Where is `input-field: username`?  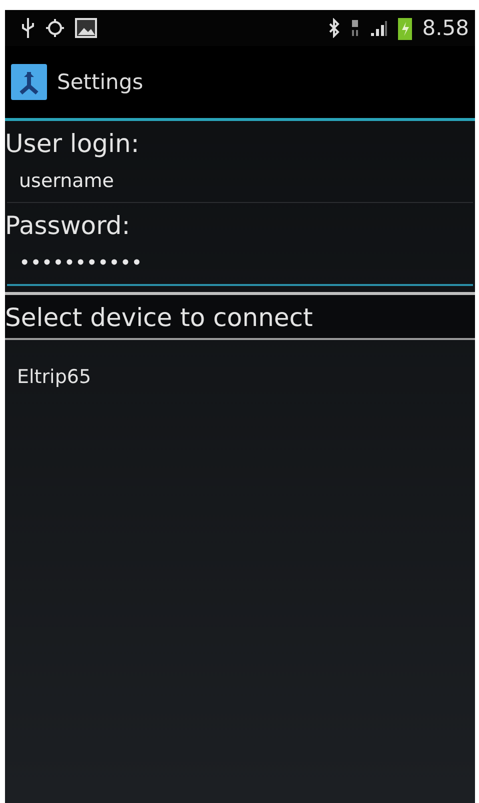
input-field: username is located at coordinates (240, 182).